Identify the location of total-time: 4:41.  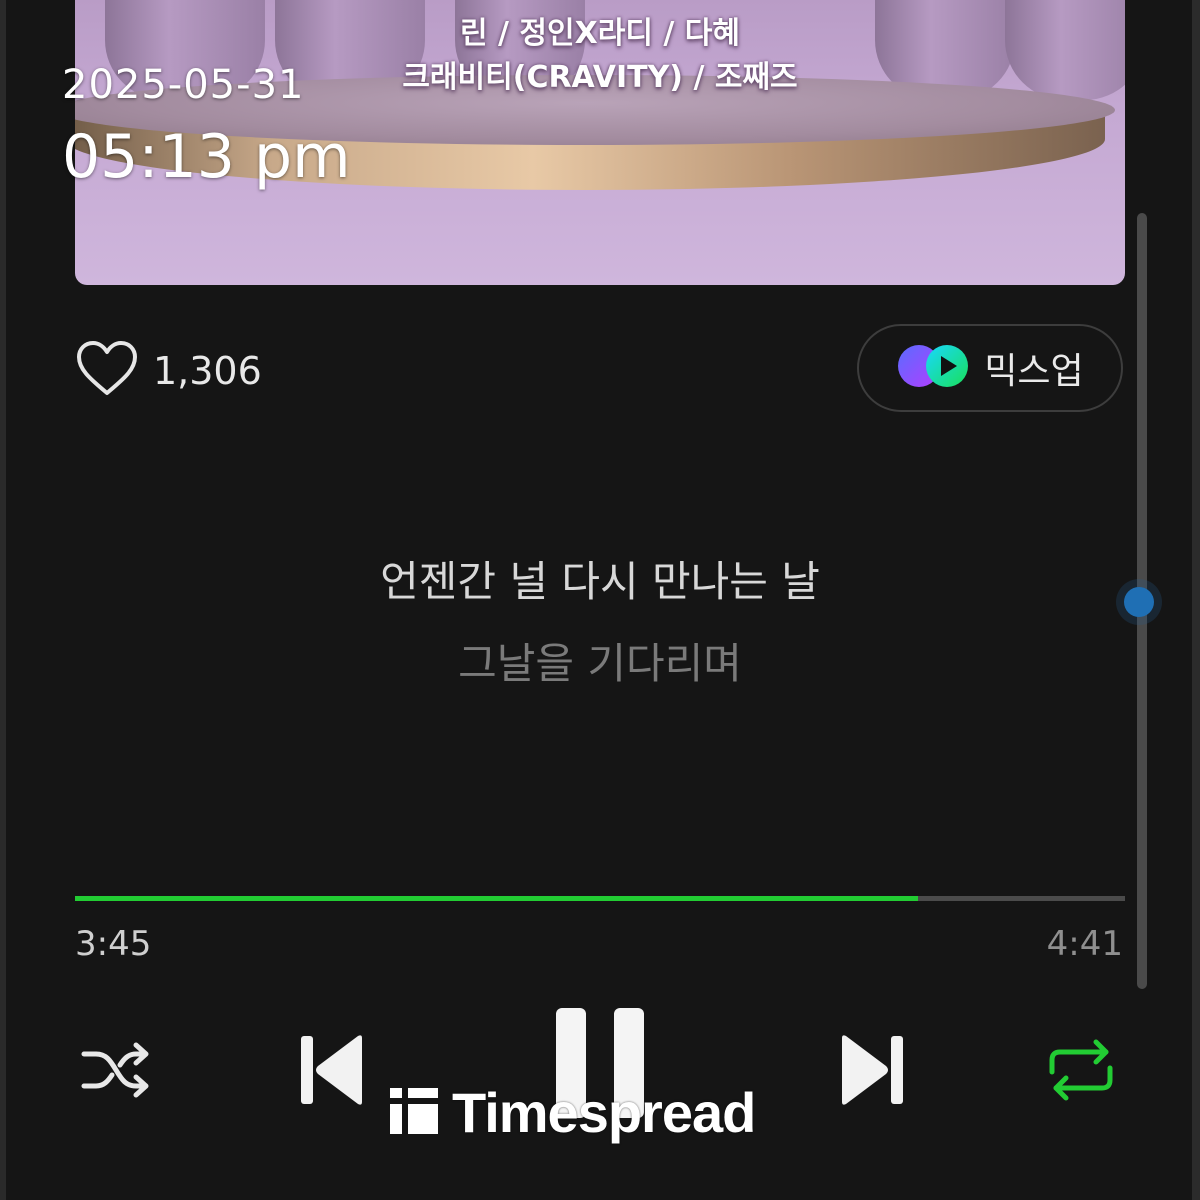
(1084, 944).